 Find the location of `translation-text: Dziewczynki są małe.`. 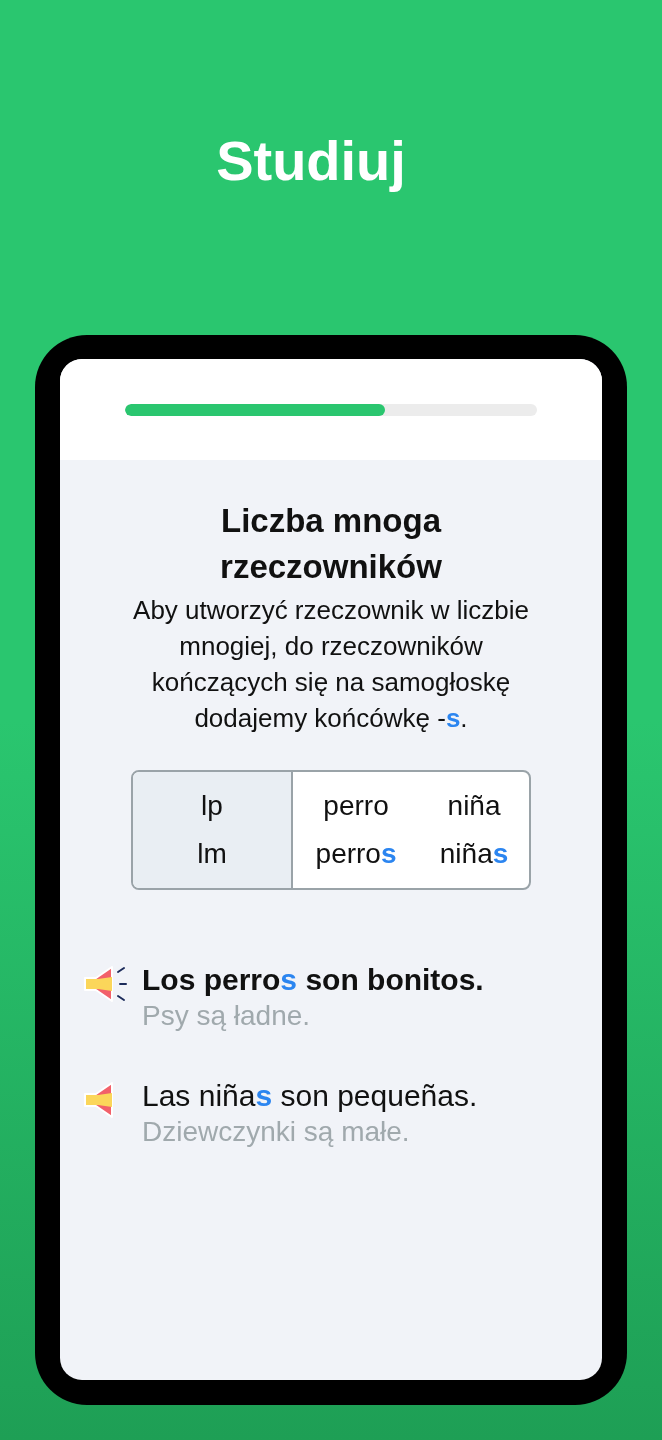

translation-text: Dziewczynki są małe. is located at coordinates (276, 1132).